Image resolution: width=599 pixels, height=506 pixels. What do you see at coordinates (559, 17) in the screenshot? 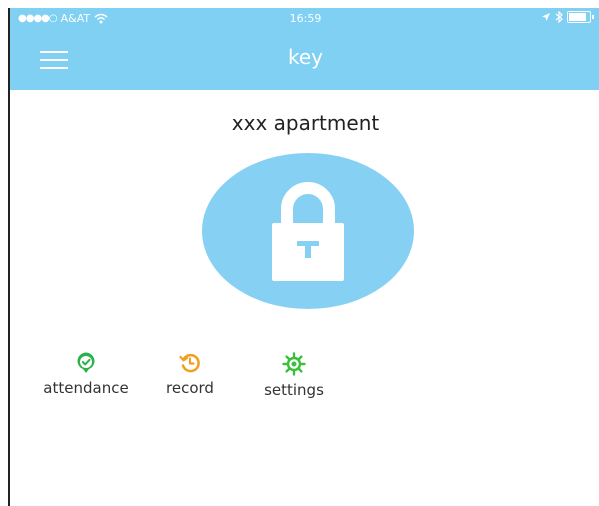
I see `bluetooth-icon` at bounding box center [559, 17].